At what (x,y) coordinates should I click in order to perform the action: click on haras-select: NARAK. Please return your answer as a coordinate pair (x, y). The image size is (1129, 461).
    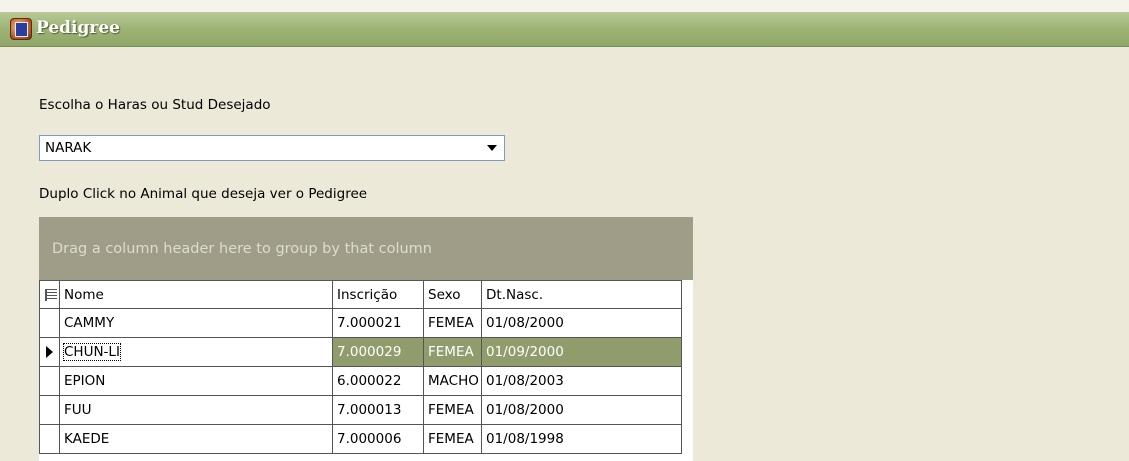
    Looking at the image, I should click on (272, 148).